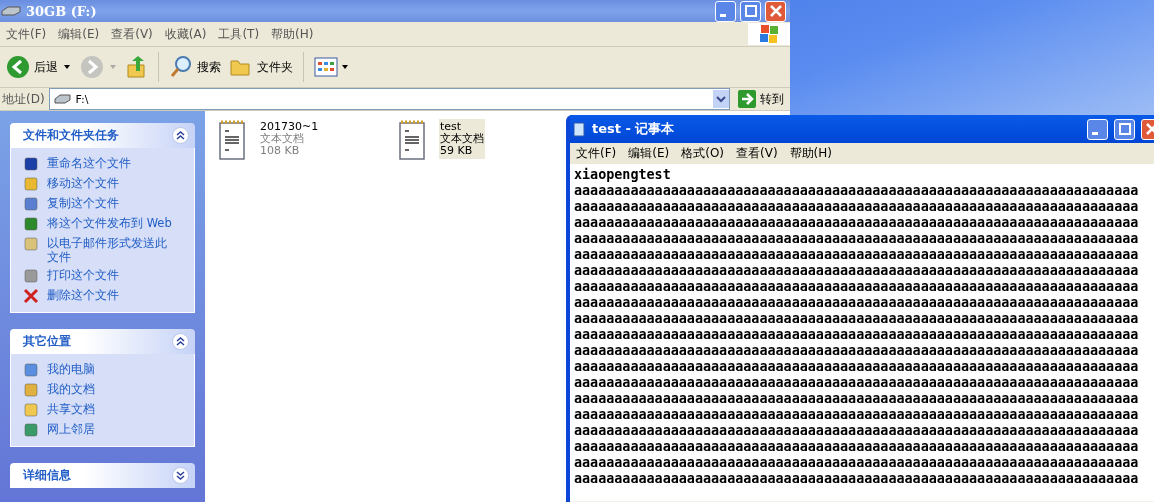 The image size is (1154, 502). I want to click on close-button, so click(775, 11).